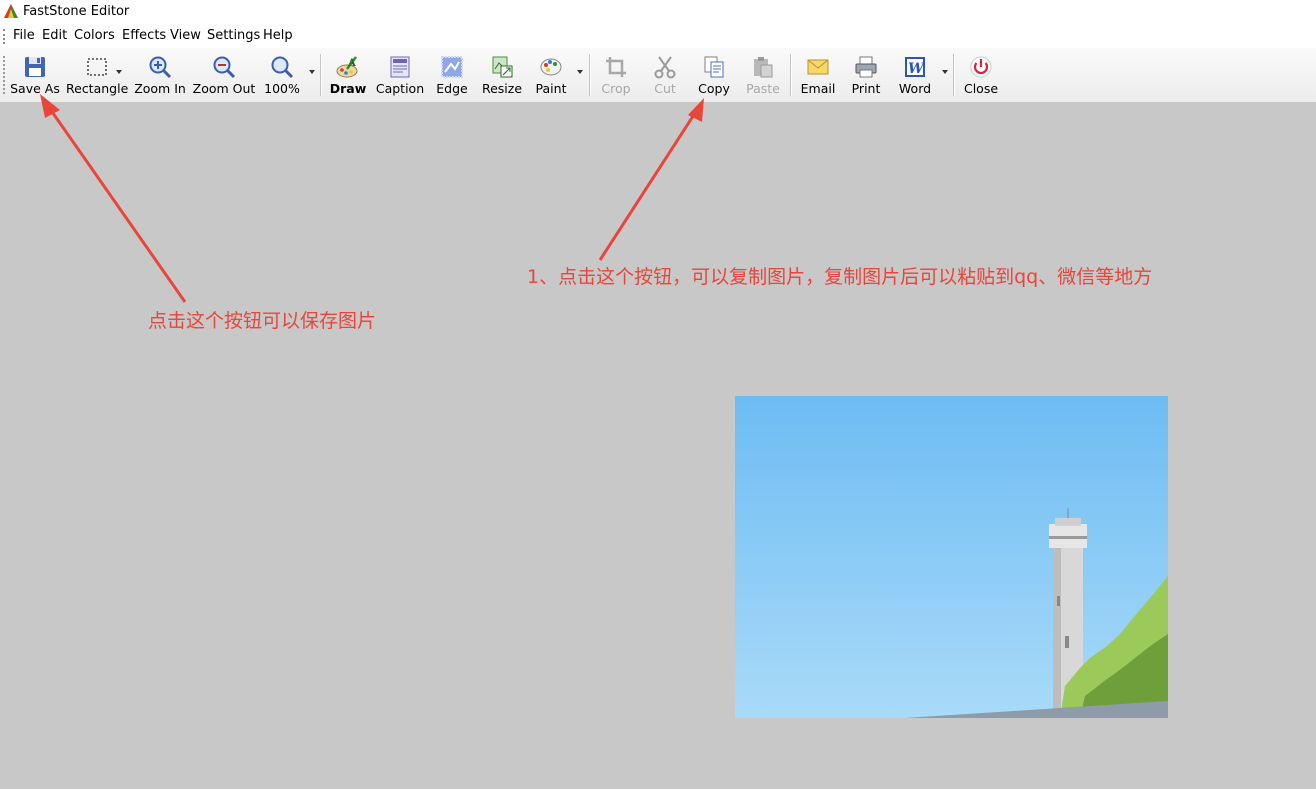 Image resolution: width=1316 pixels, height=789 pixels. I want to click on copy-annotation: 1、点击这个按钮，可以复制图片，复制图片后可以粘贴到qq、微信等地方, so click(840, 277).